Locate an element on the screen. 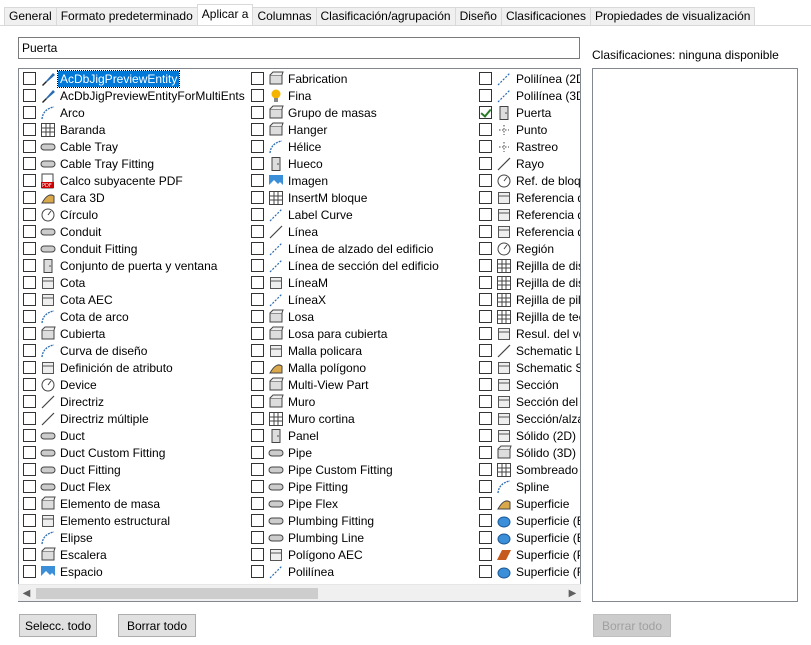 Image resolution: width=811 pixels, height=645 pixels. list-item: Cara 3D is located at coordinates (135, 197).